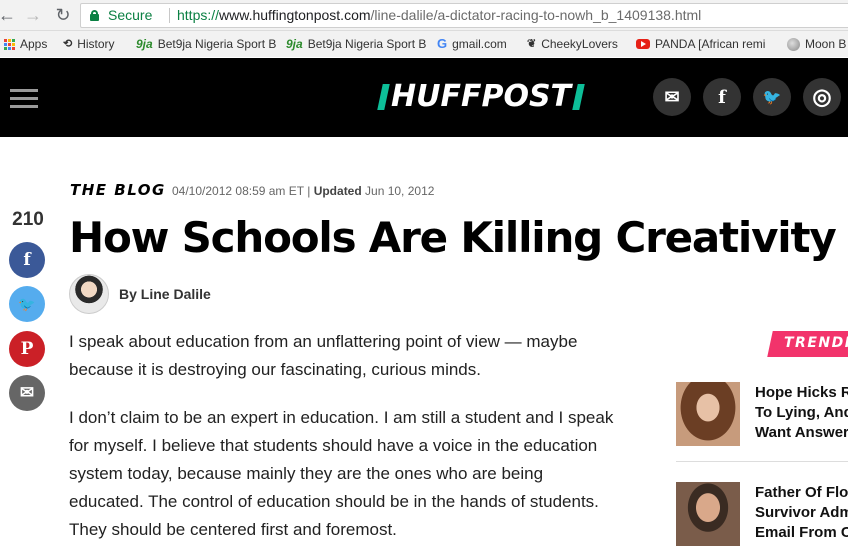  Describe the element at coordinates (198, 15) in the screenshot. I see `url-scheme: https://` at that location.